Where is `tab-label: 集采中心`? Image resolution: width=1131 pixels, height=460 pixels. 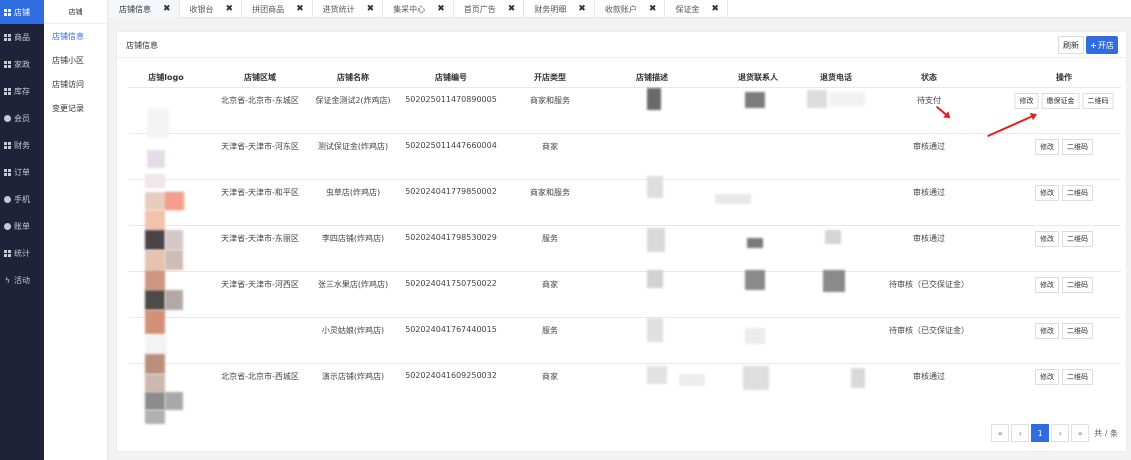
tab-label: 集采中心 is located at coordinates (409, 9).